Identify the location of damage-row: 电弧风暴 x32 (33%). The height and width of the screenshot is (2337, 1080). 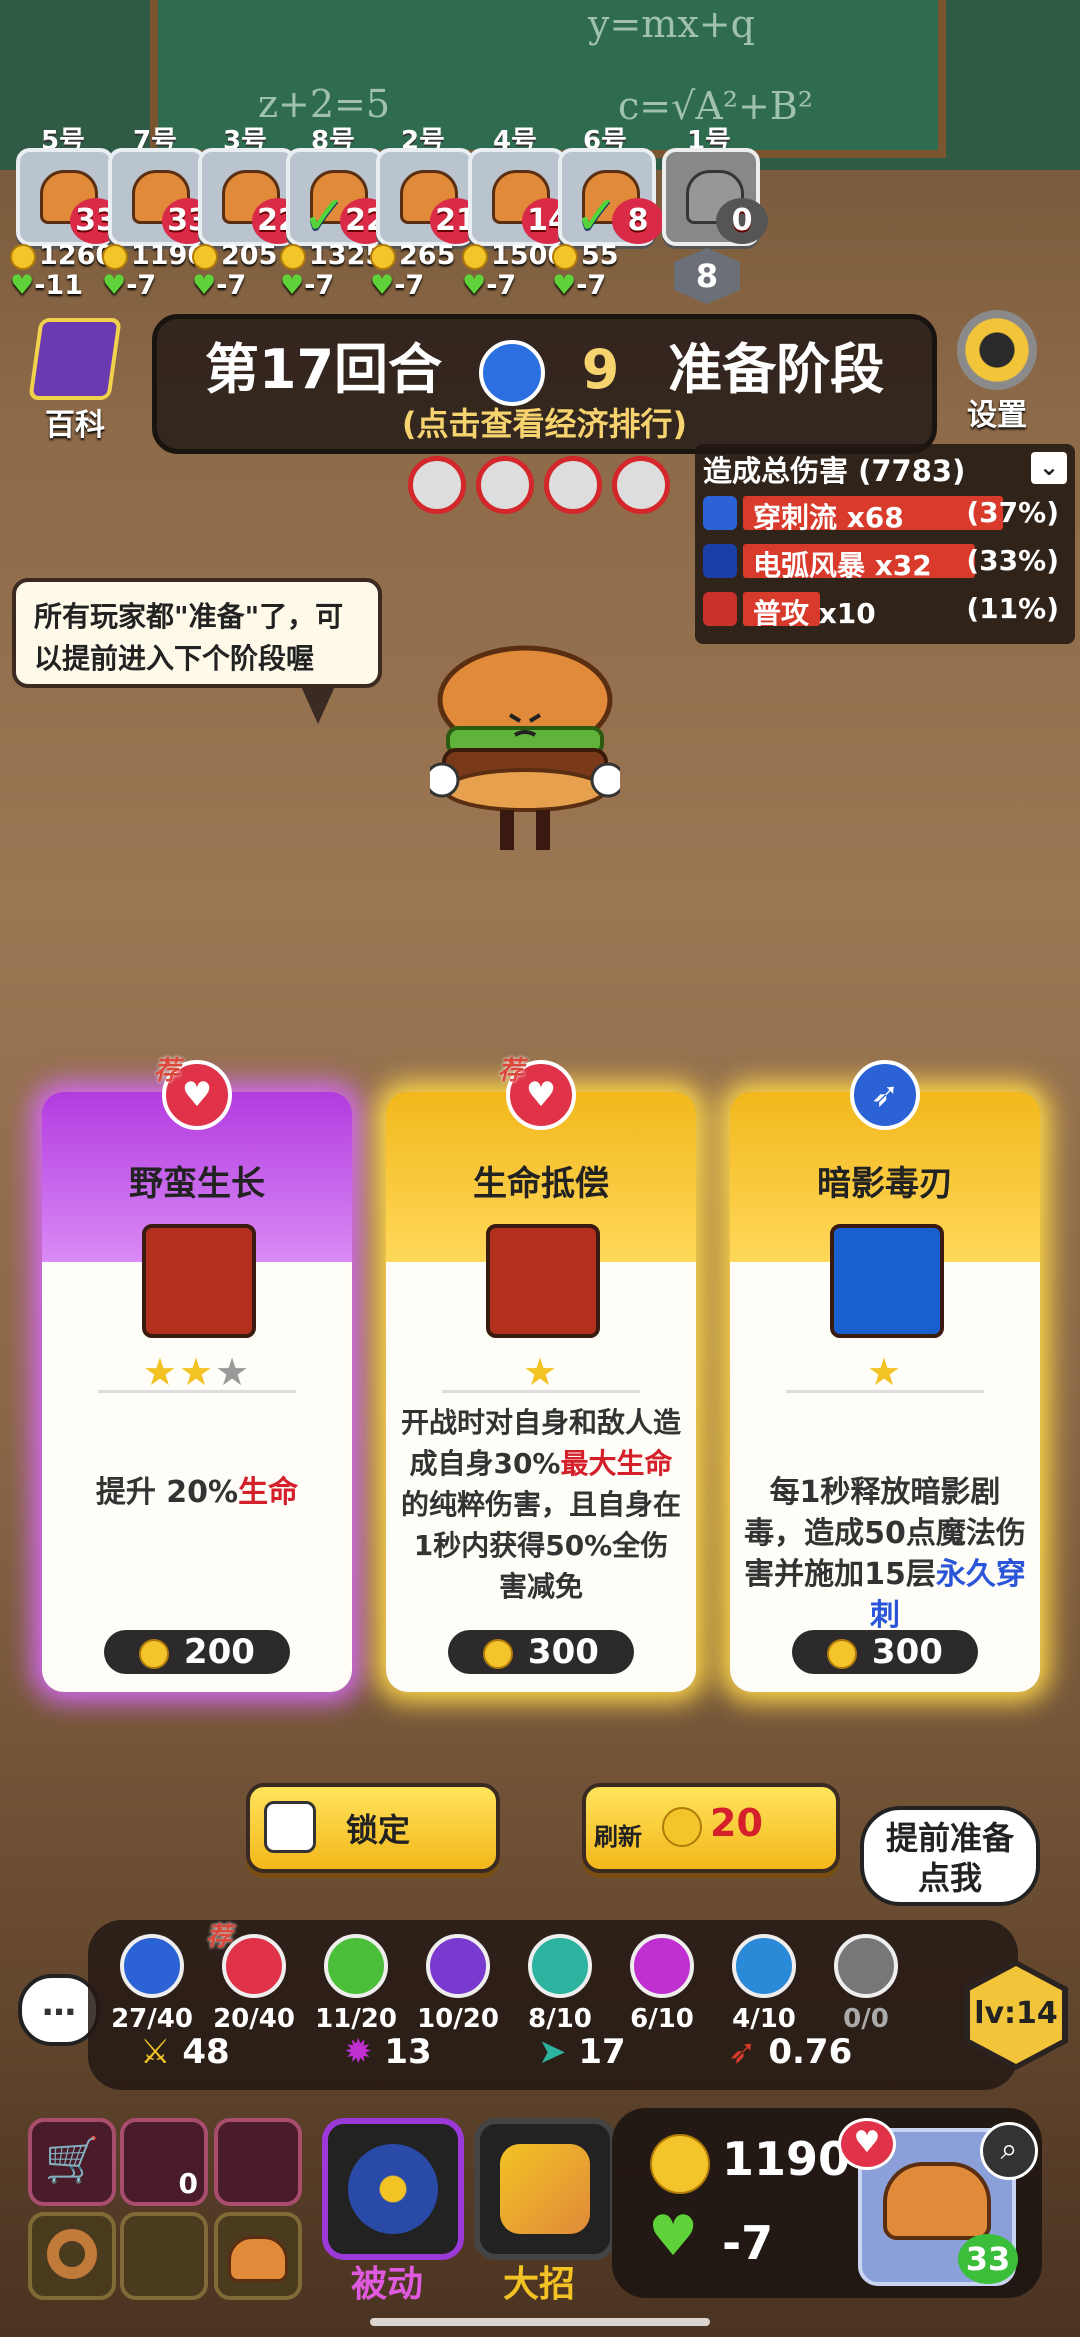
(884, 561).